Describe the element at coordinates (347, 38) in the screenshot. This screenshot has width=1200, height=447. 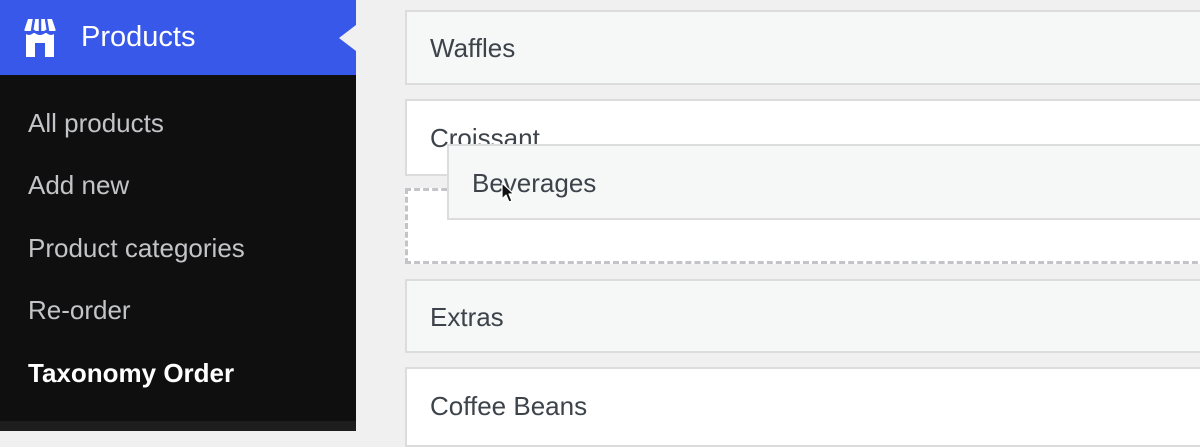
I see `current-menu-notch` at that location.